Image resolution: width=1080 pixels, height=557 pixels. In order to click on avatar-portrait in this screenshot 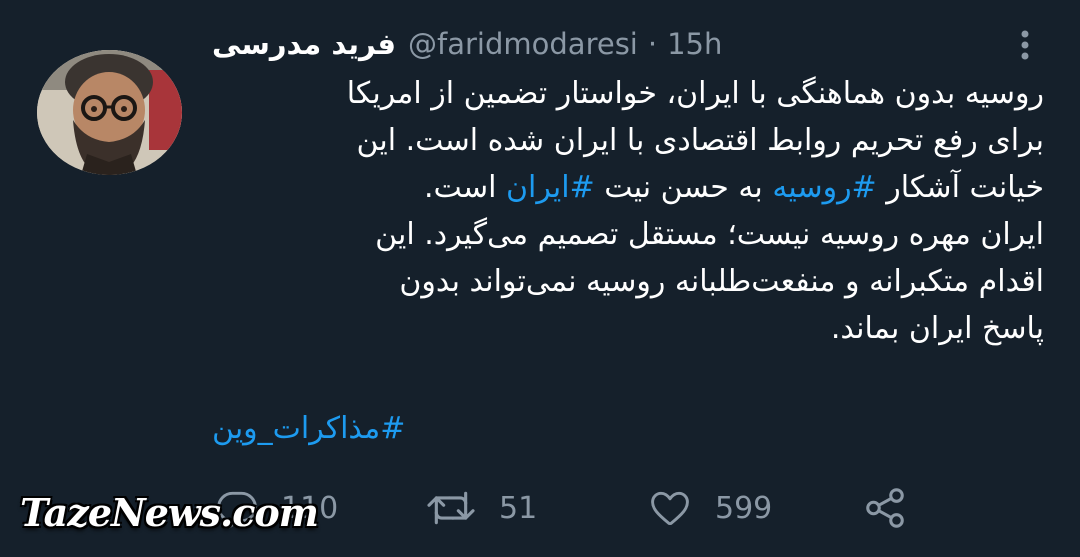, I will do `click(109, 112)`.